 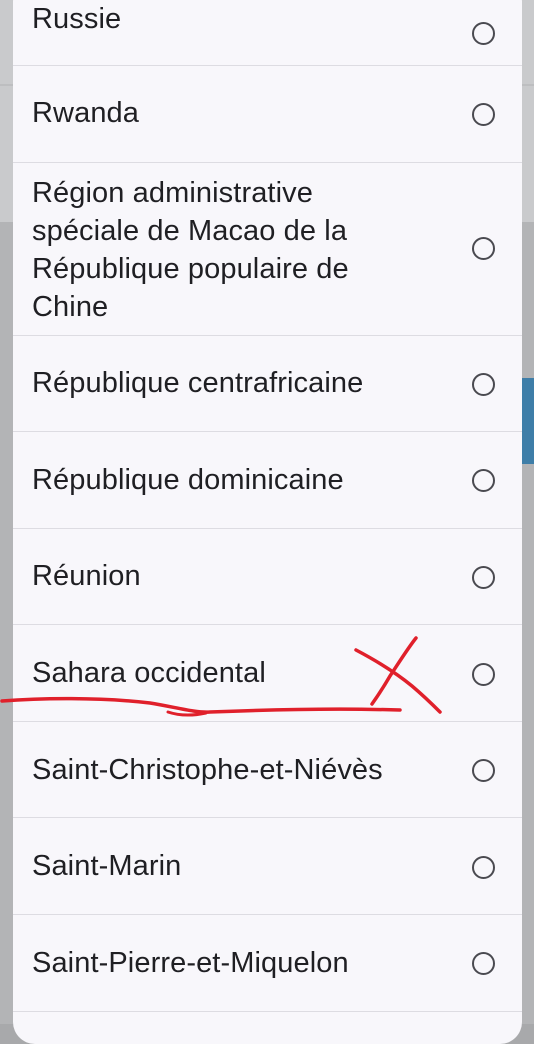 I want to click on country-option-label: Saint-Pierre-et-Miquelon, so click(x=190, y=963).